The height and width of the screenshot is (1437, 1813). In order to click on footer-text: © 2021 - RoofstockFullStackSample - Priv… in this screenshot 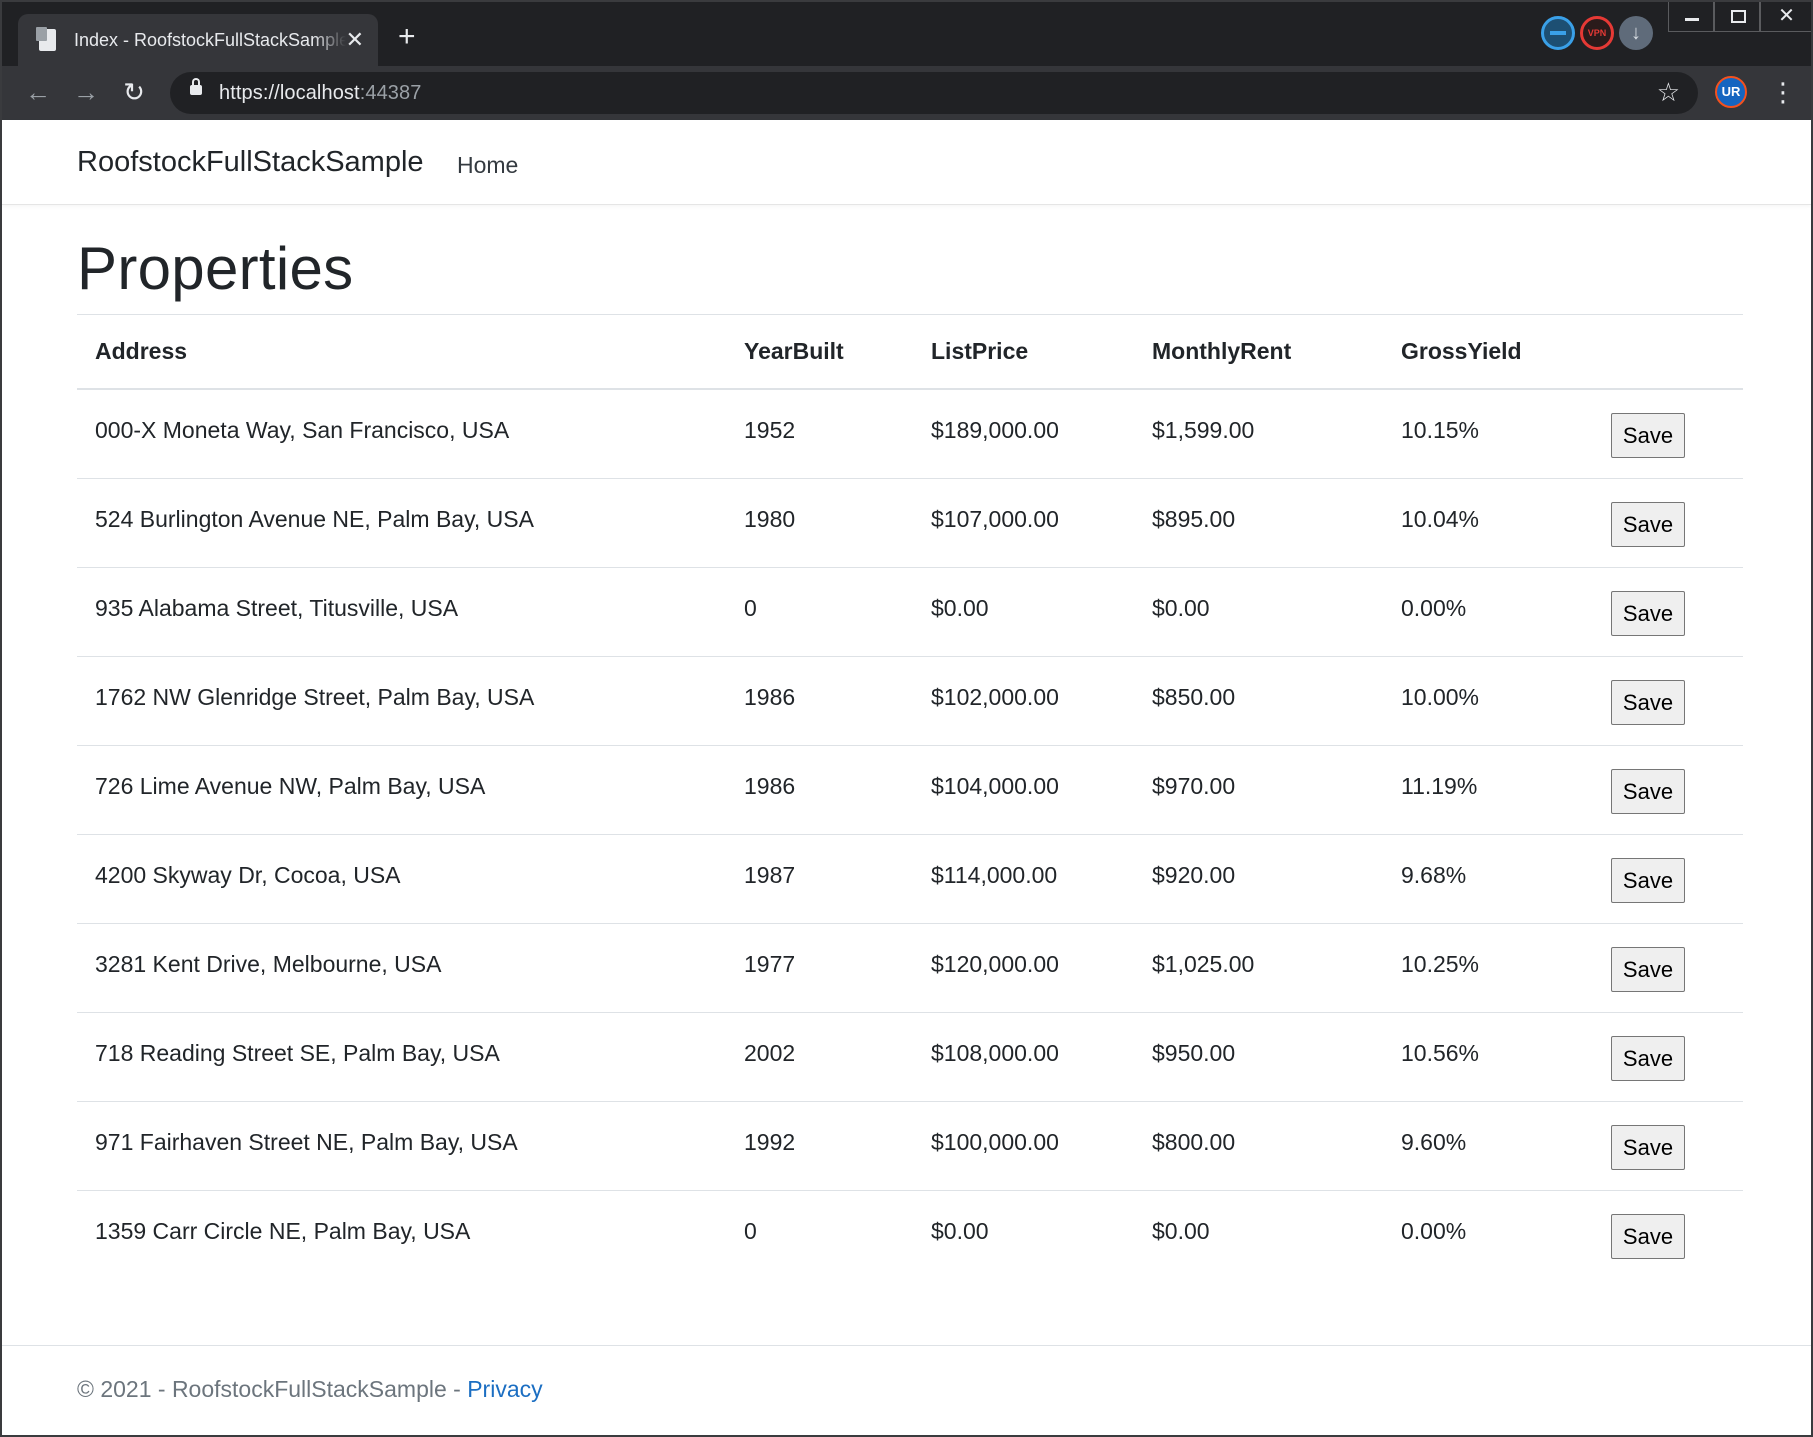, I will do `click(310, 1389)`.